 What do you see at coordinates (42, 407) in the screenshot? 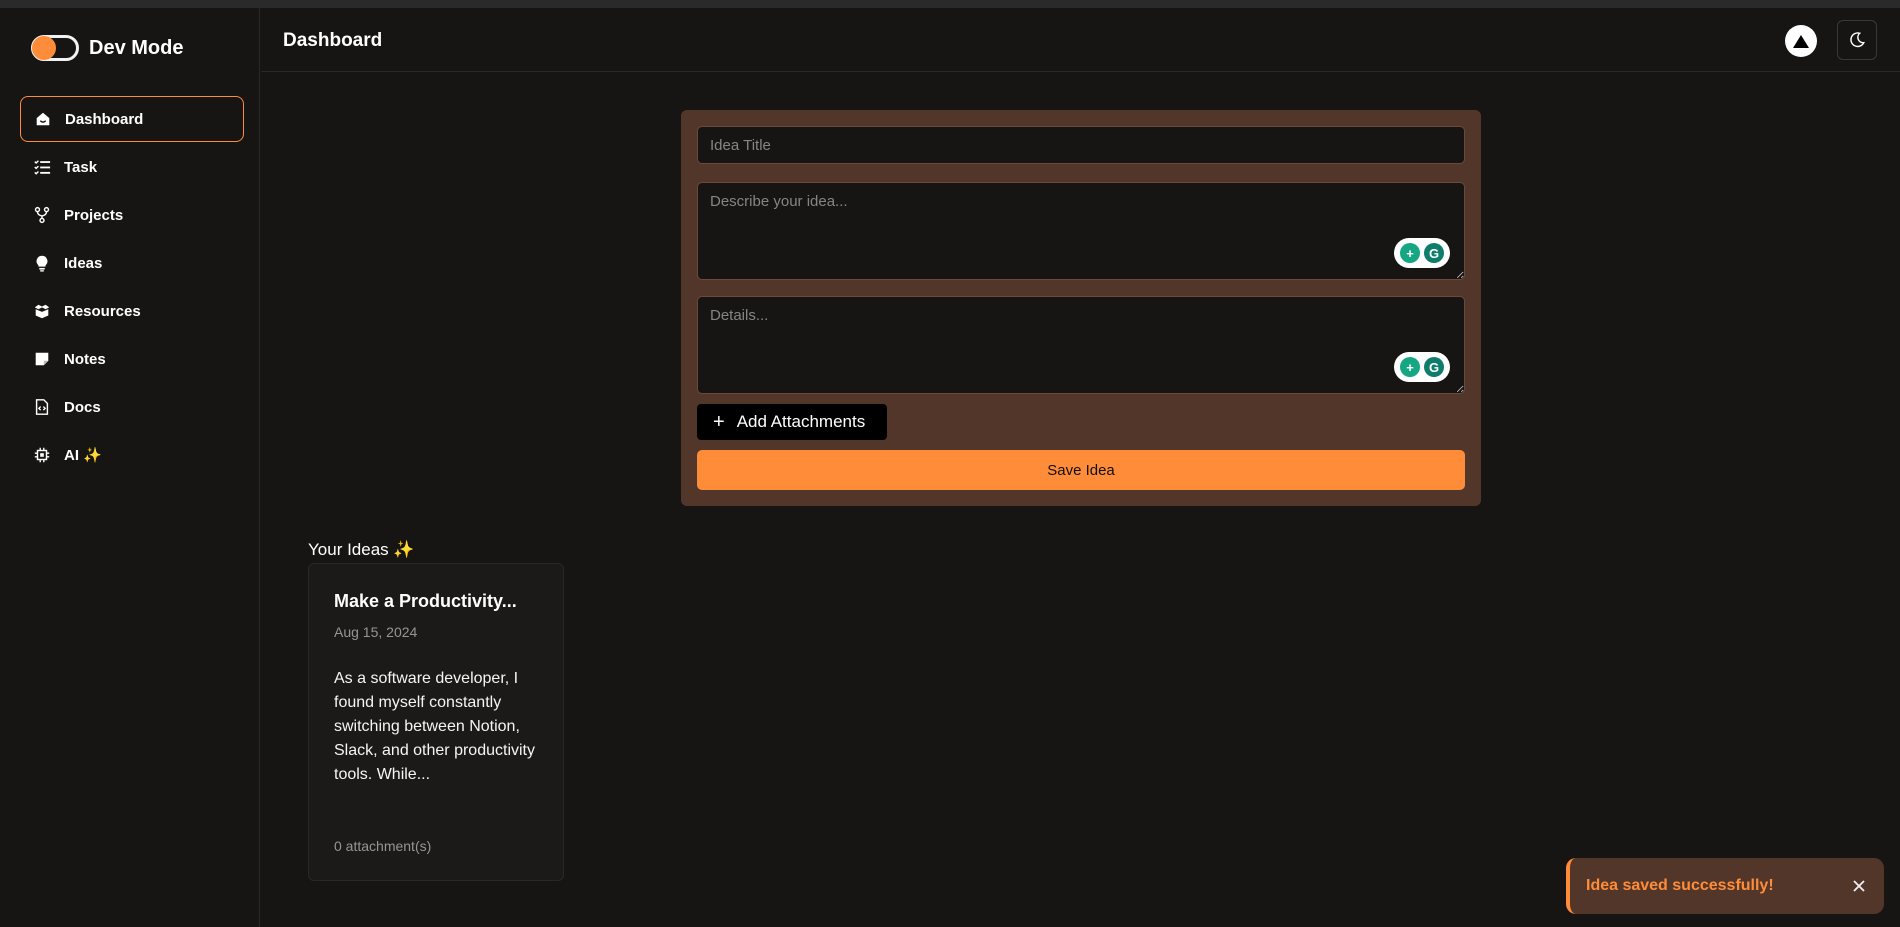
I see `code-file-icon` at bounding box center [42, 407].